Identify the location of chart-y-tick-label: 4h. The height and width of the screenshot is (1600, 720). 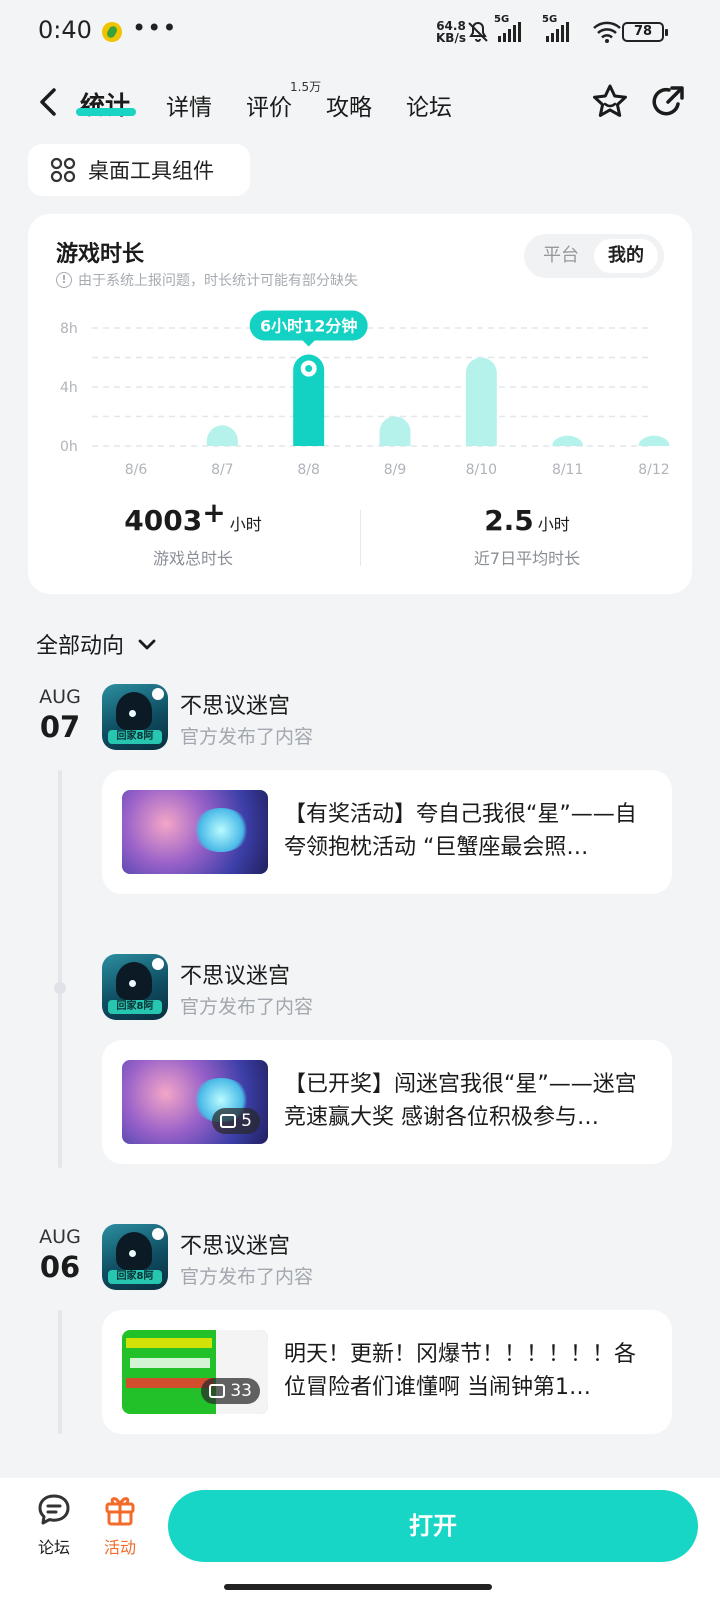
(69, 388).